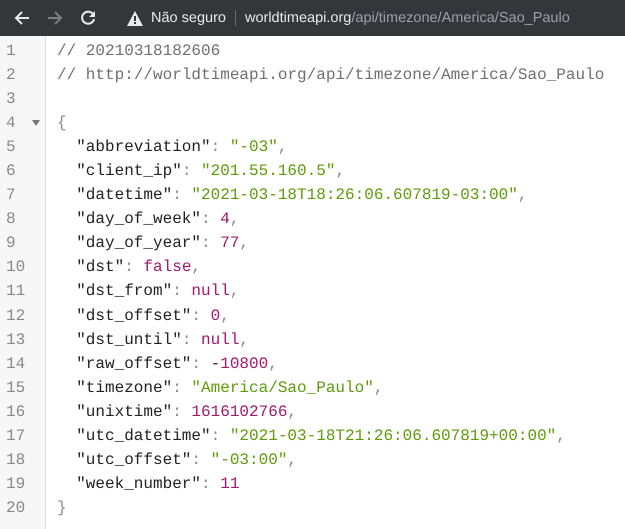  Describe the element at coordinates (330, 75) in the screenshot. I see `code-line: // http://worldtimeapi.org/api/timezone/America/Sao_Paulo` at that location.